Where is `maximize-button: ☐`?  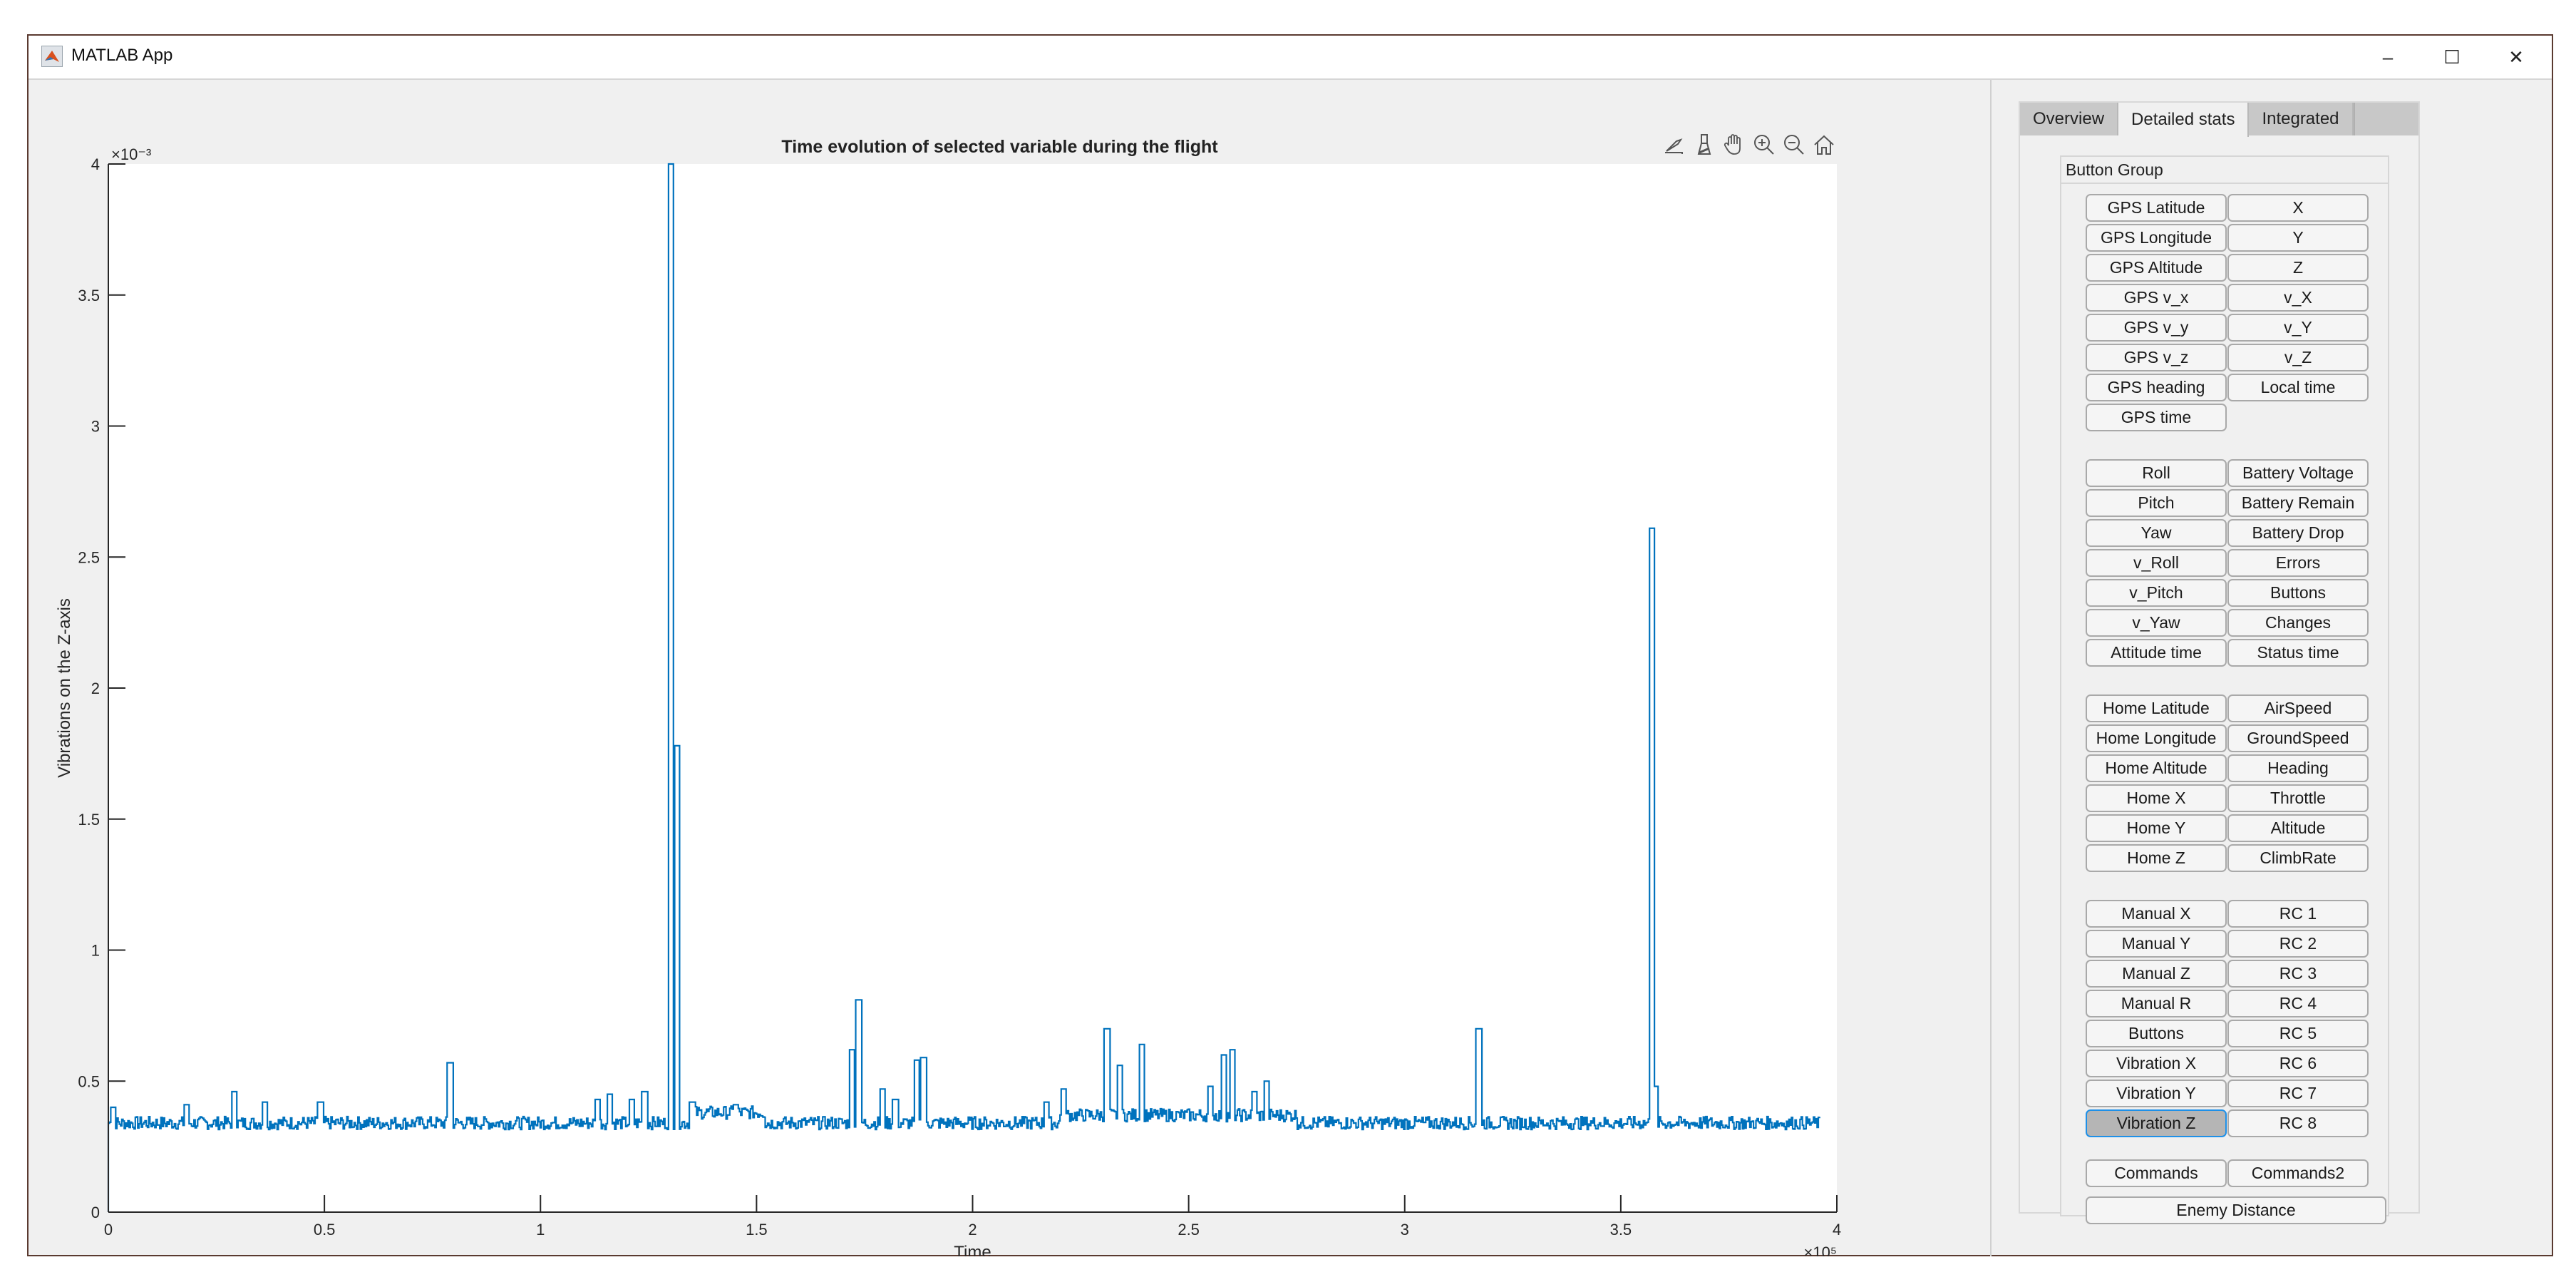 maximize-button: ☐ is located at coordinates (2451, 57).